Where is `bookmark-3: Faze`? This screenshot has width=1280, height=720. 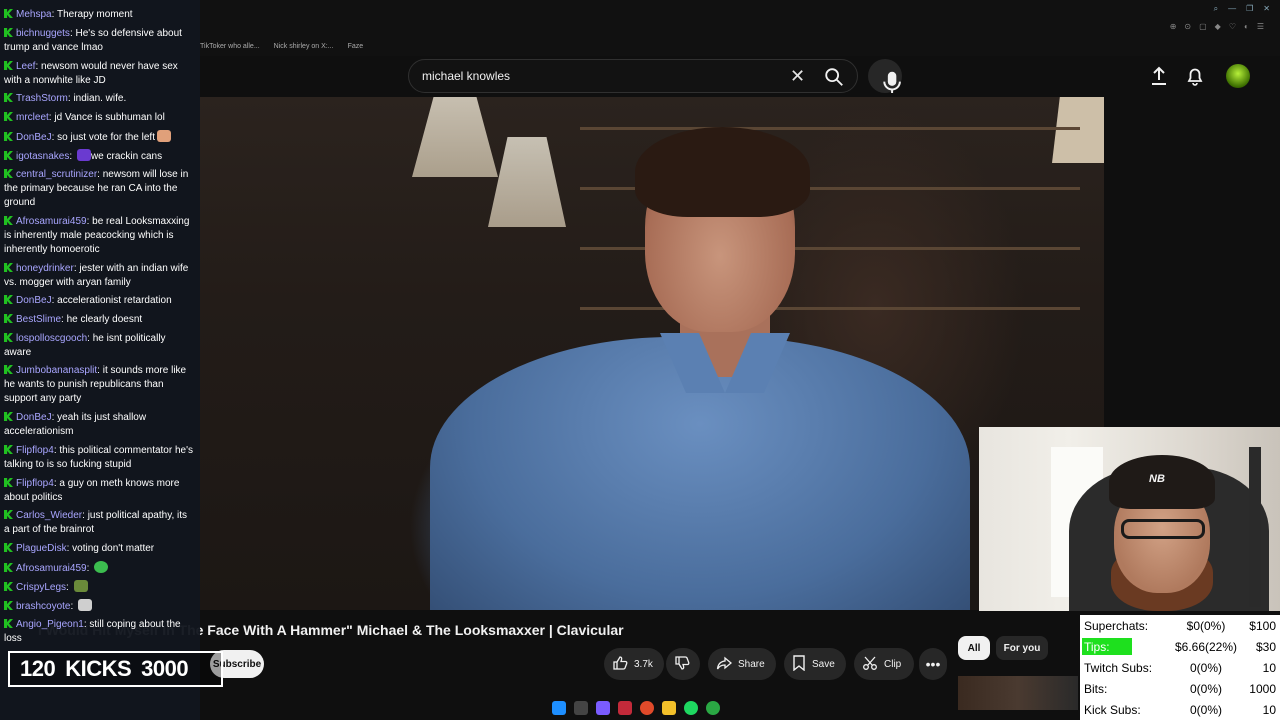 bookmark-3: Faze is located at coordinates (356, 46).